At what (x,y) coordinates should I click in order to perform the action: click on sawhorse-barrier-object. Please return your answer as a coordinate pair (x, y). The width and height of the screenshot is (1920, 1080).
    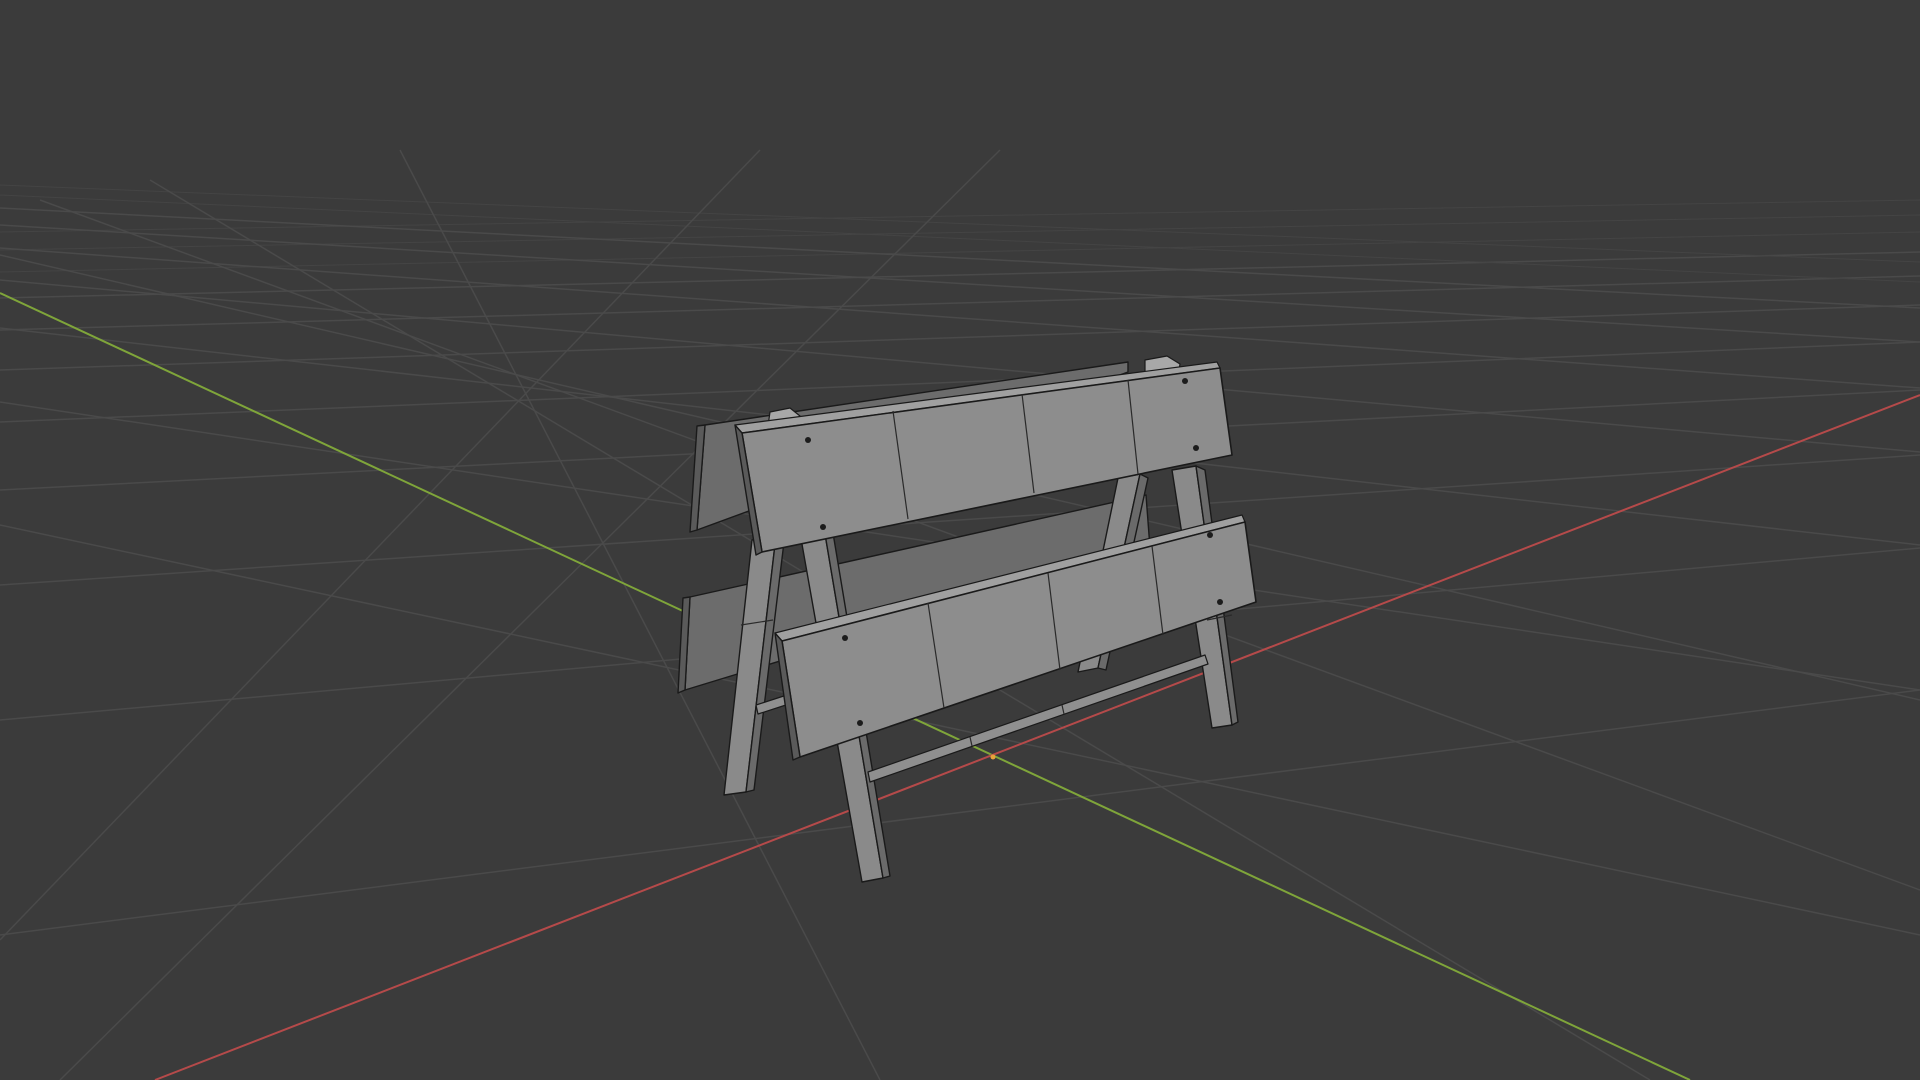
    Looking at the image, I should click on (967, 619).